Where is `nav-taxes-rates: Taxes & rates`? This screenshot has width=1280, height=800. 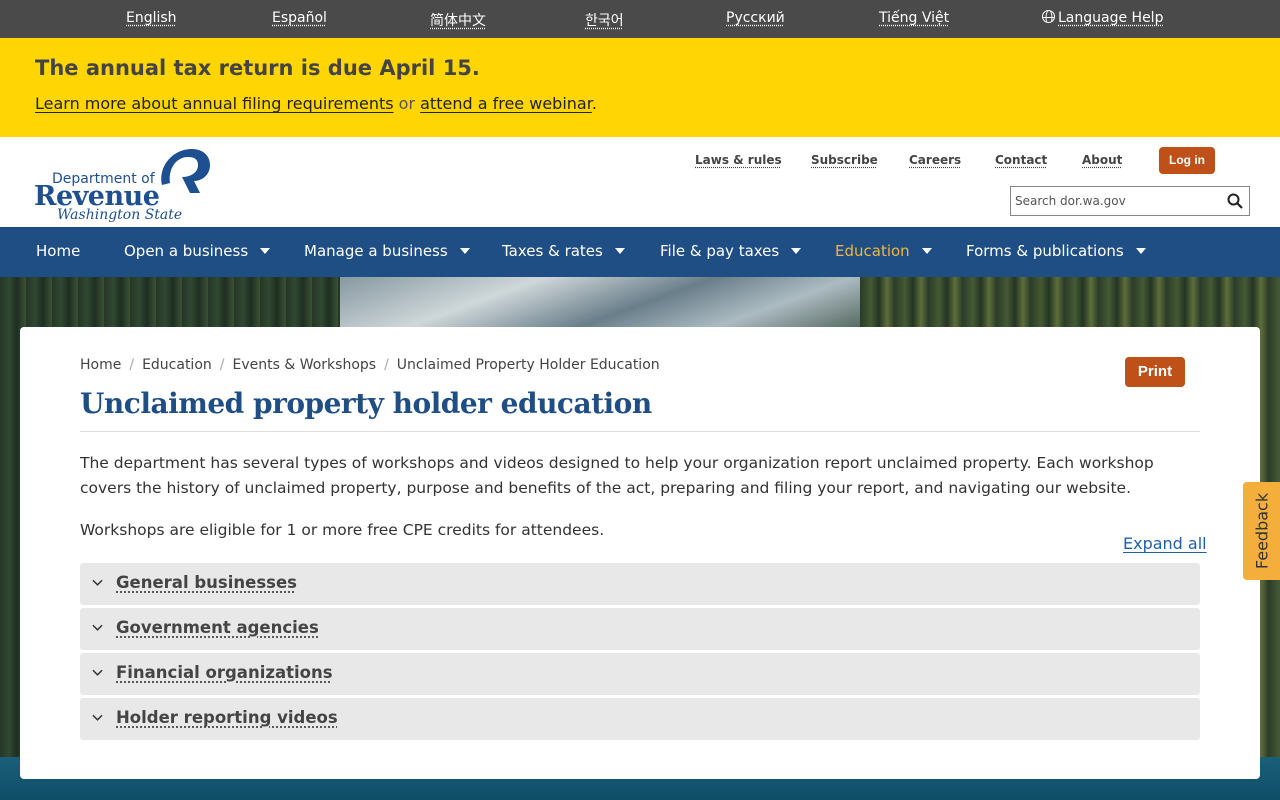 nav-taxes-rates: Taxes & rates is located at coordinates (563, 251).